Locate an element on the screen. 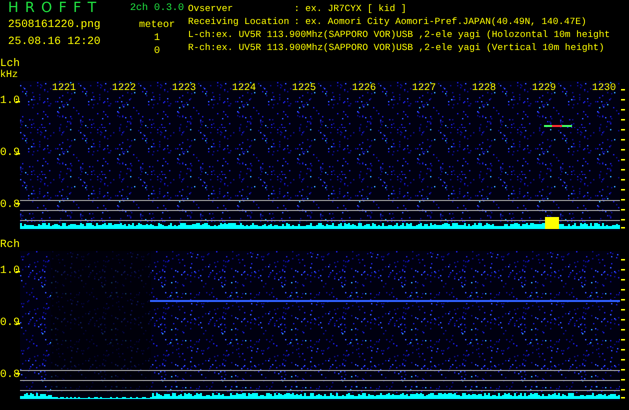  channel-info: R-ch:ex. UV5R 113.900Mhz(SAPPORO VOR)USB ,2-ele yagi (Vertical 10m height) is located at coordinates (397, 47).